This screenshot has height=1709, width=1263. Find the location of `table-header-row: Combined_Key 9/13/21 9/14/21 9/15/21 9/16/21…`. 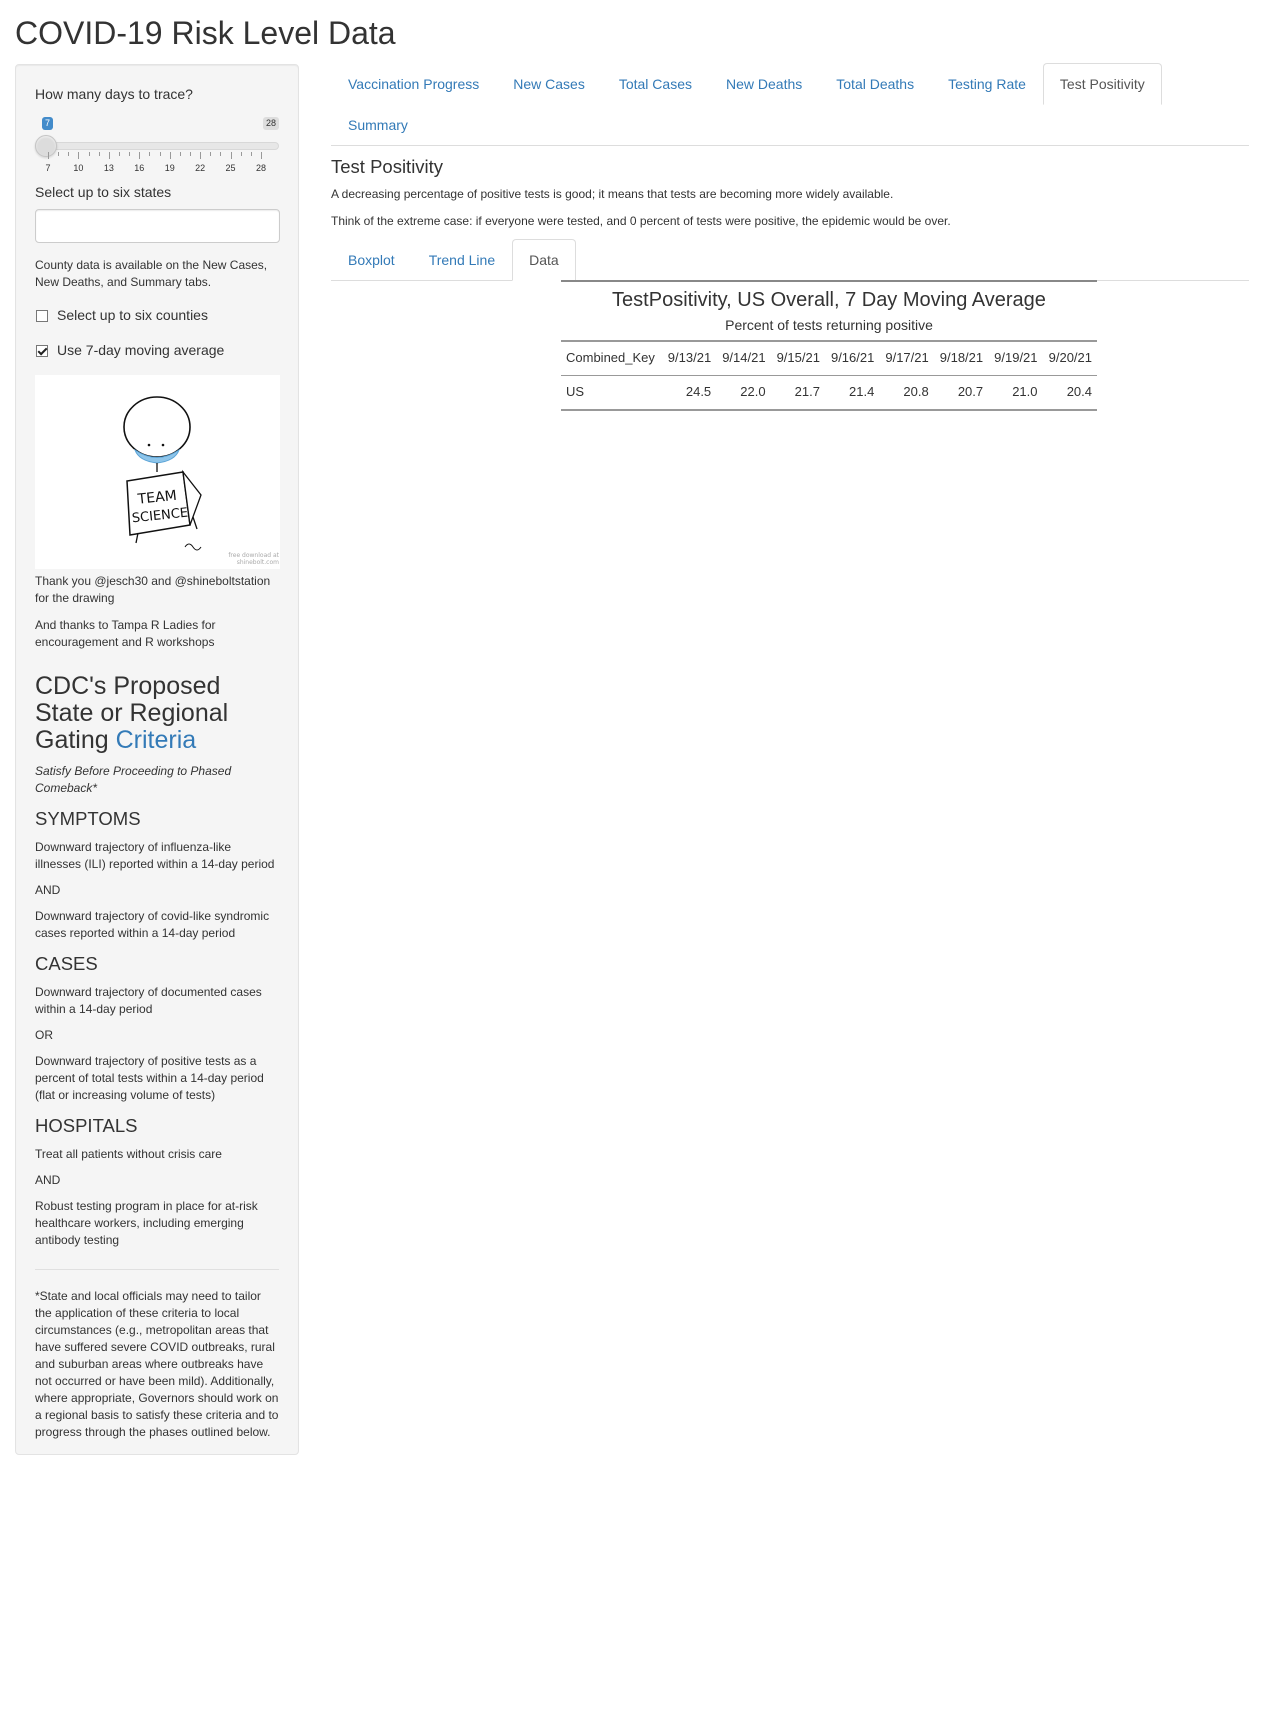

table-header-row: Combined_Key 9/13/21 9/14/21 9/15/21 9/16/21… is located at coordinates (829, 357).